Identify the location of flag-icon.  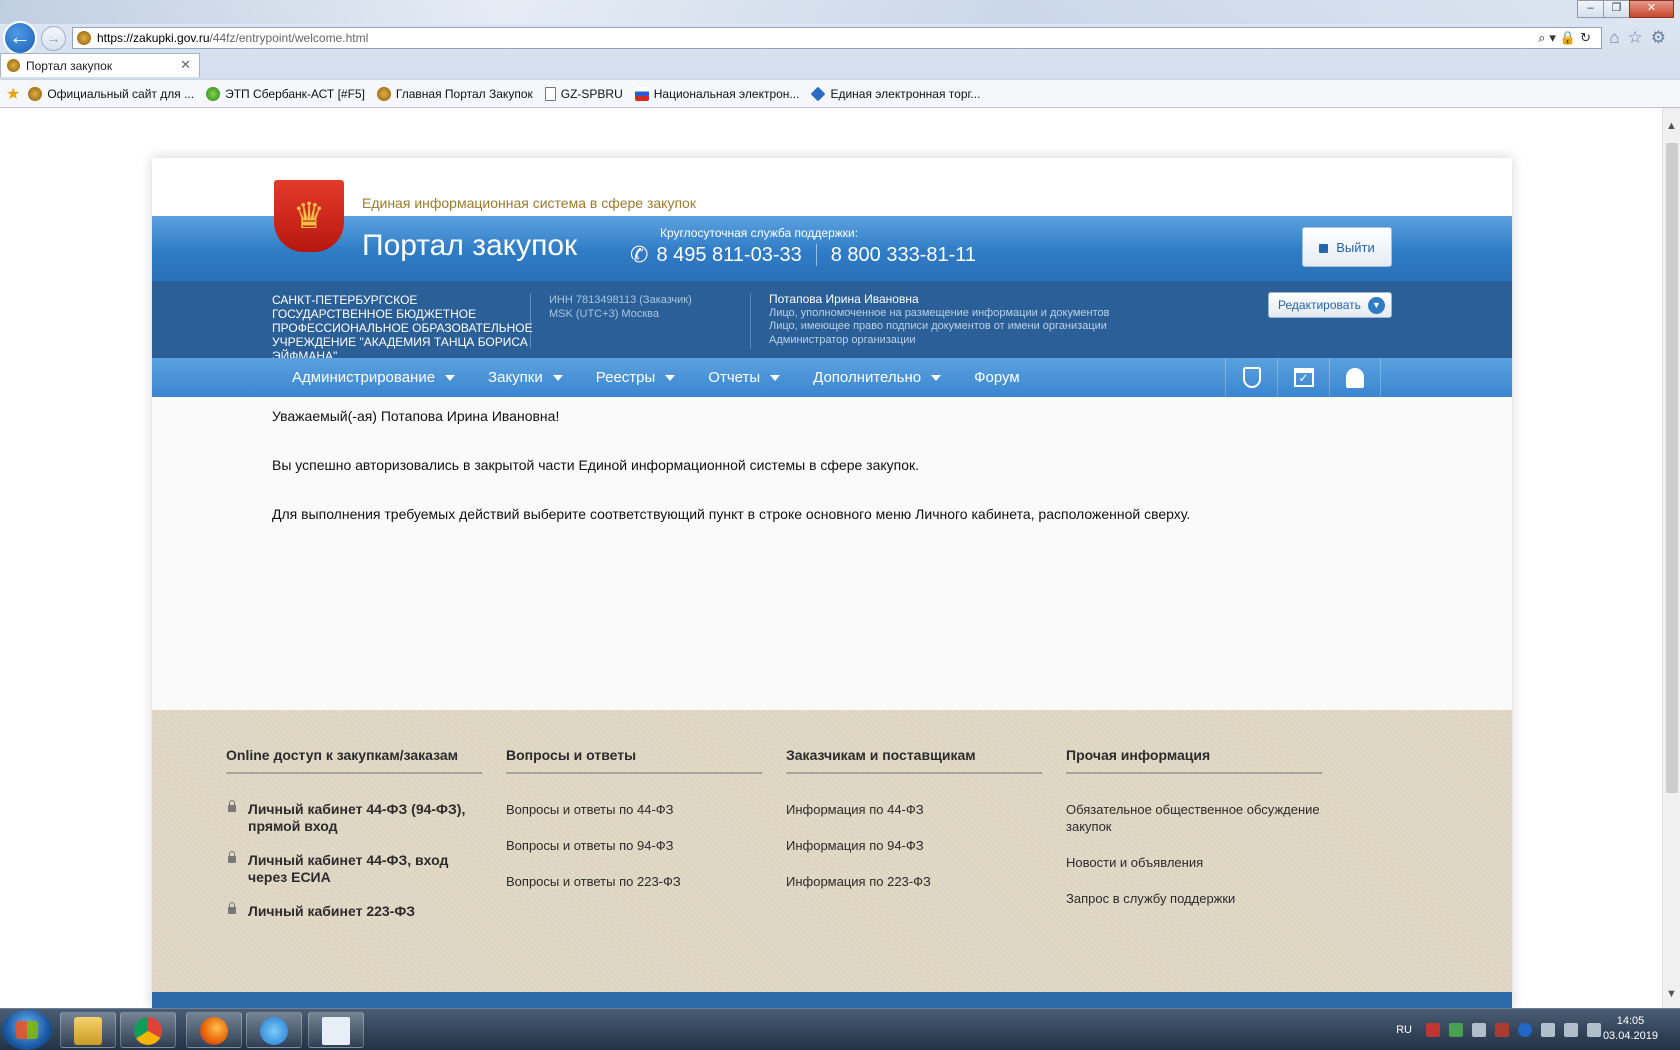
(641, 93).